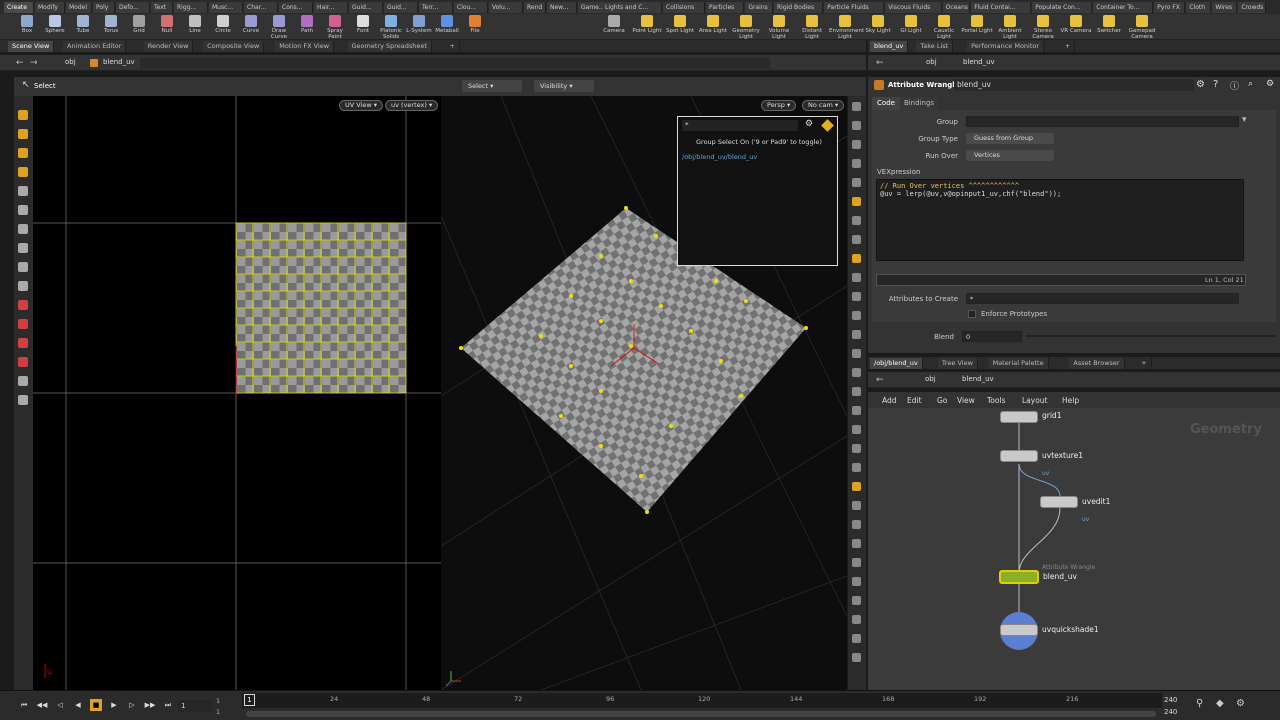 The height and width of the screenshot is (720, 1280). I want to click on shelf-tab: Oceans, so click(956, 7).